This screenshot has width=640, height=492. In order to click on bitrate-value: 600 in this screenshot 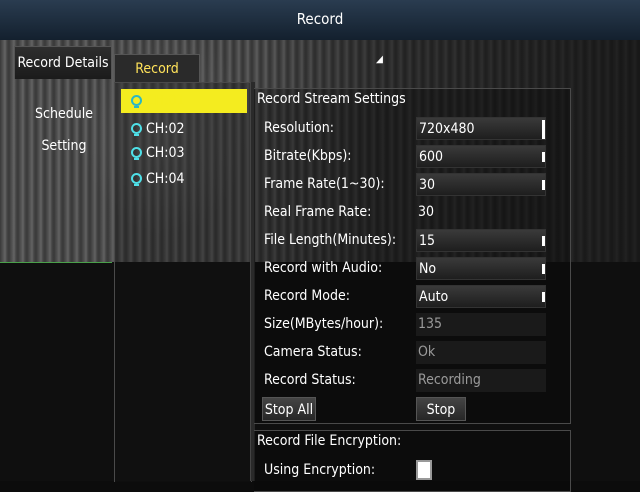, I will do `click(431, 157)`.